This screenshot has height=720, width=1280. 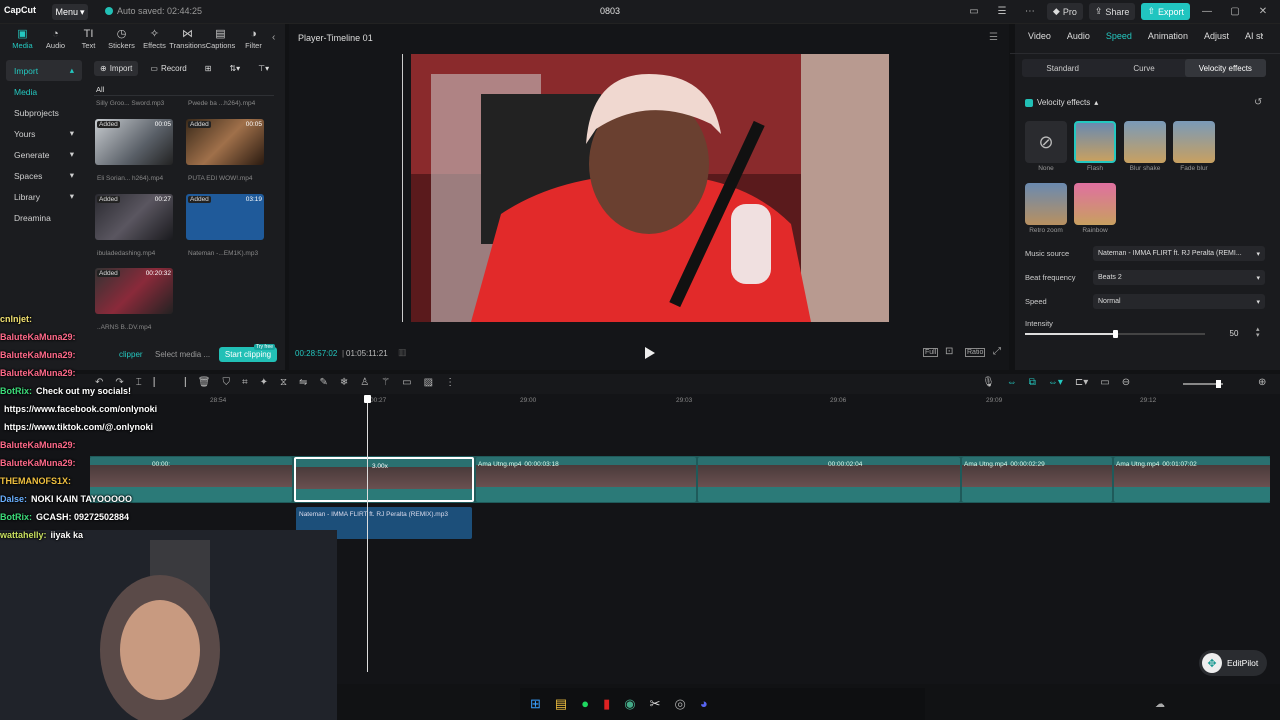 I want to click on sidebar-item-library: Library ▾, so click(x=44, y=196).